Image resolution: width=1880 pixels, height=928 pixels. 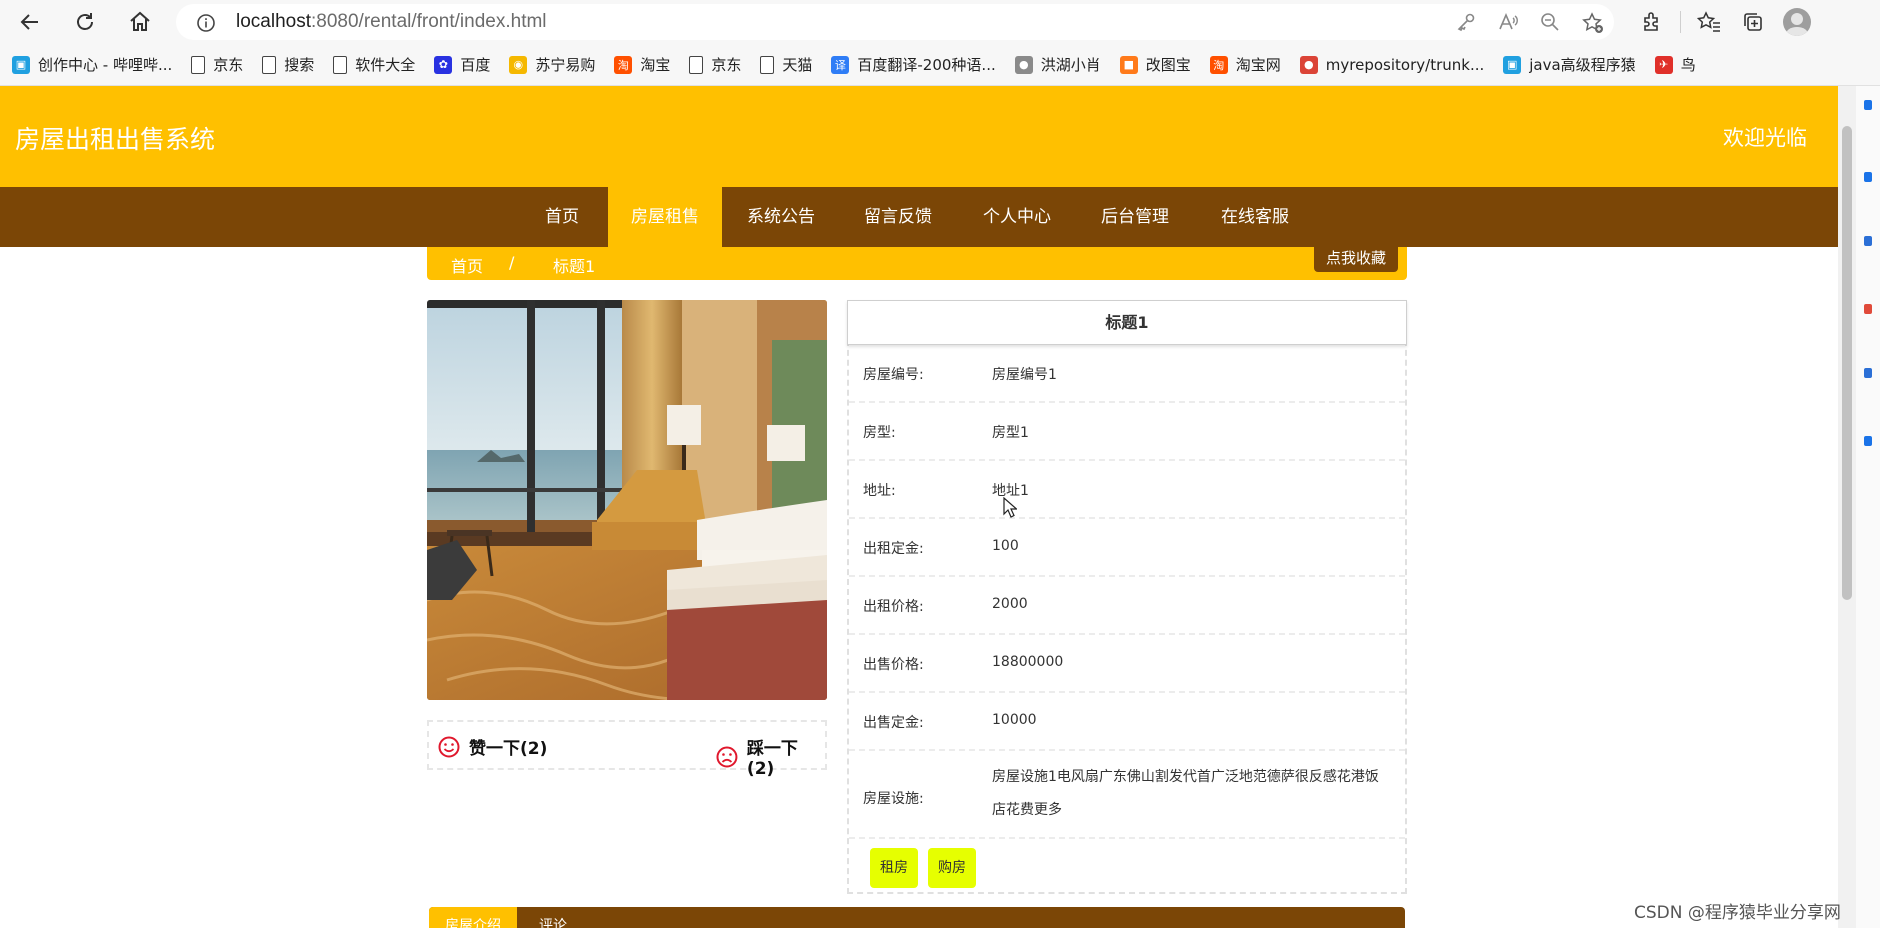 I want to click on frown-icon, so click(x=727, y=756).